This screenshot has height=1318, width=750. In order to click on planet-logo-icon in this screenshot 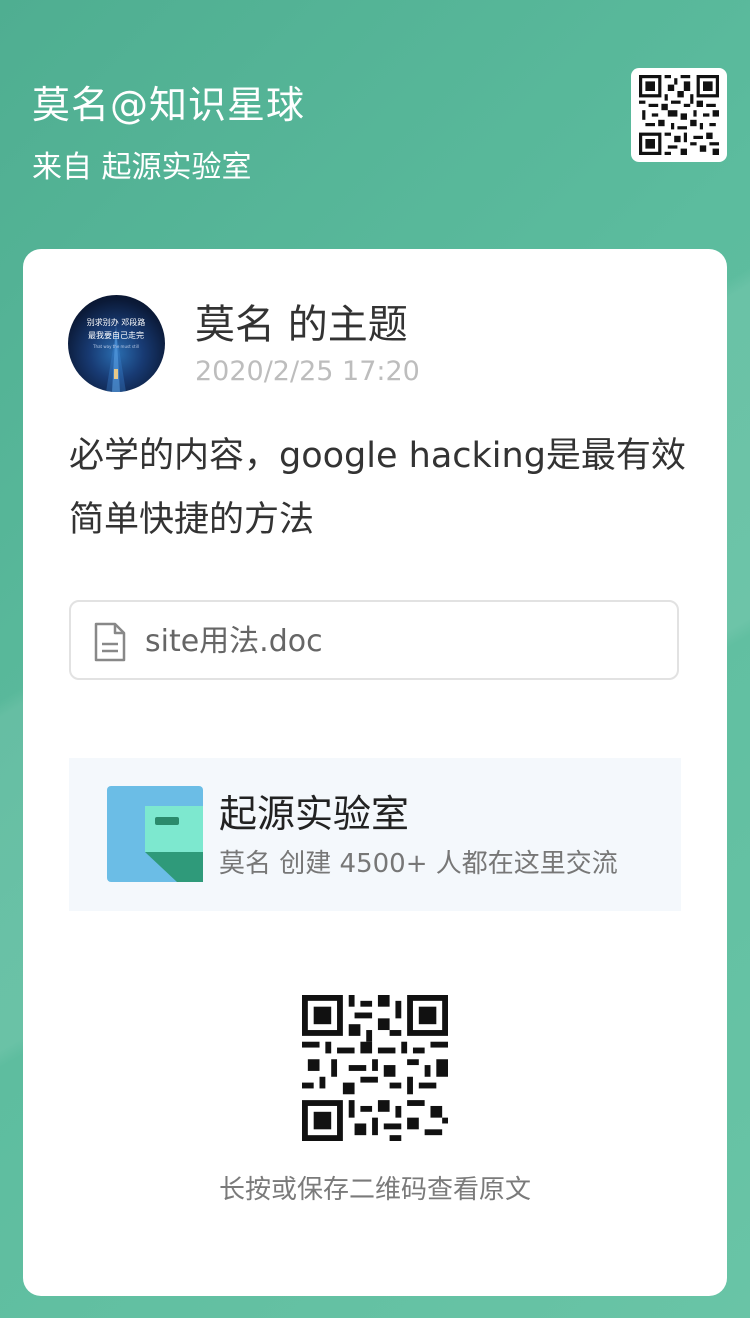, I will do `click(155, 834)`.